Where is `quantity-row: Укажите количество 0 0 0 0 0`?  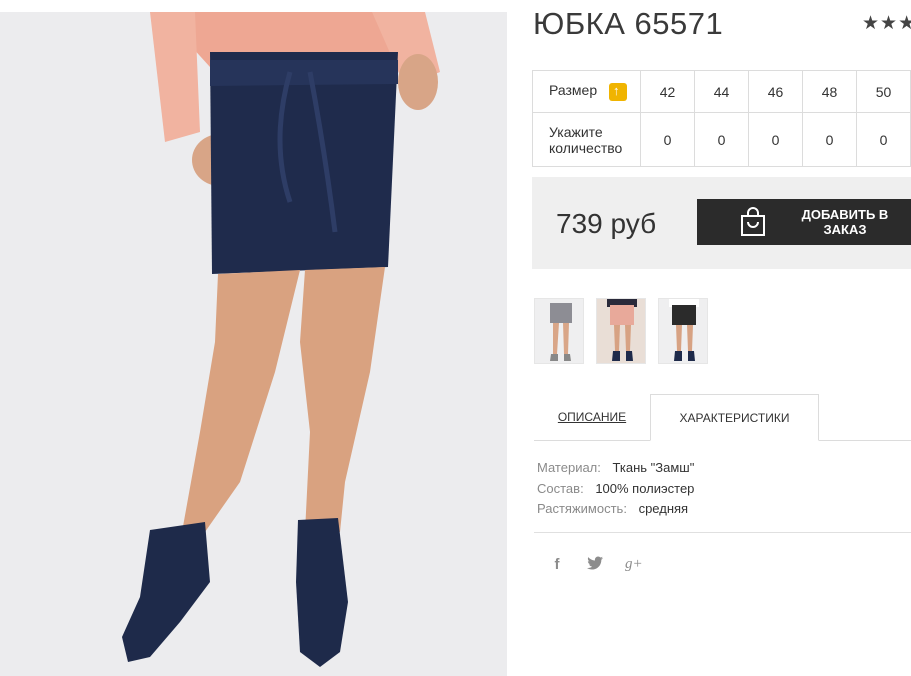 quantity-row: Укажите количество 0 0 0 0 0 is located at coordinates (721, 139).